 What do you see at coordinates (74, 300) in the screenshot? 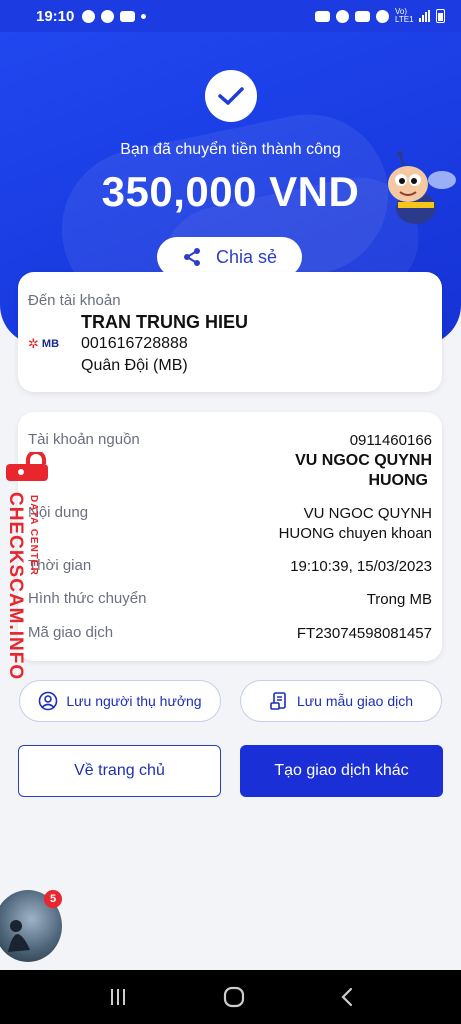
I see `destination-label: Đến tài khoản` at bounding box center [74, 300].